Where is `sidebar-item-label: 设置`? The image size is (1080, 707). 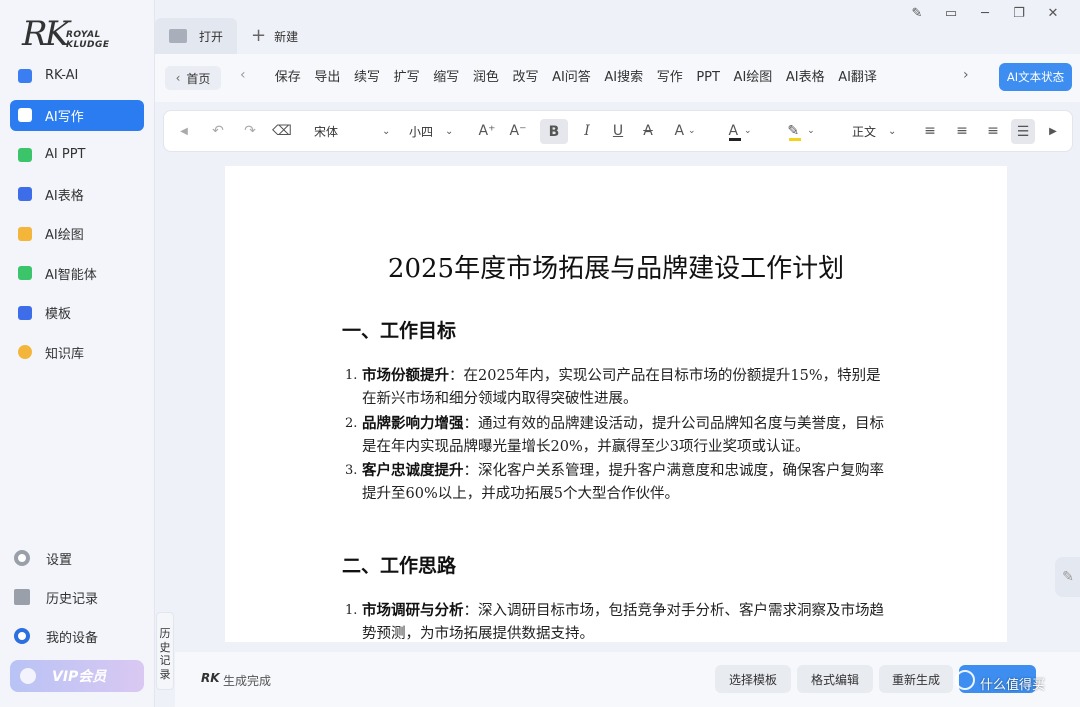
sidebar-item-label: 设置 is located at coordinates (59, 560).